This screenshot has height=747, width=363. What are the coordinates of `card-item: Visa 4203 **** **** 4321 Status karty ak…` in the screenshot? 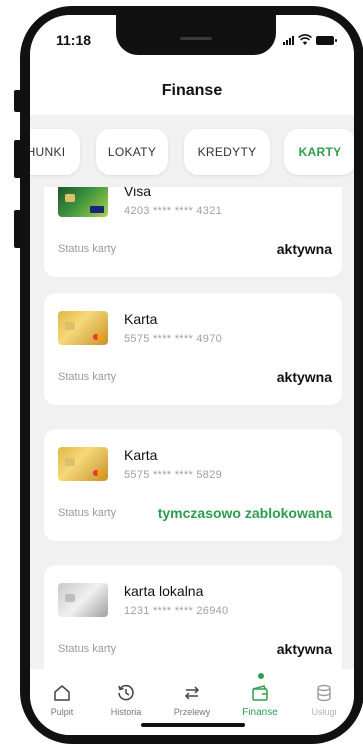 It's located at (193, 232).